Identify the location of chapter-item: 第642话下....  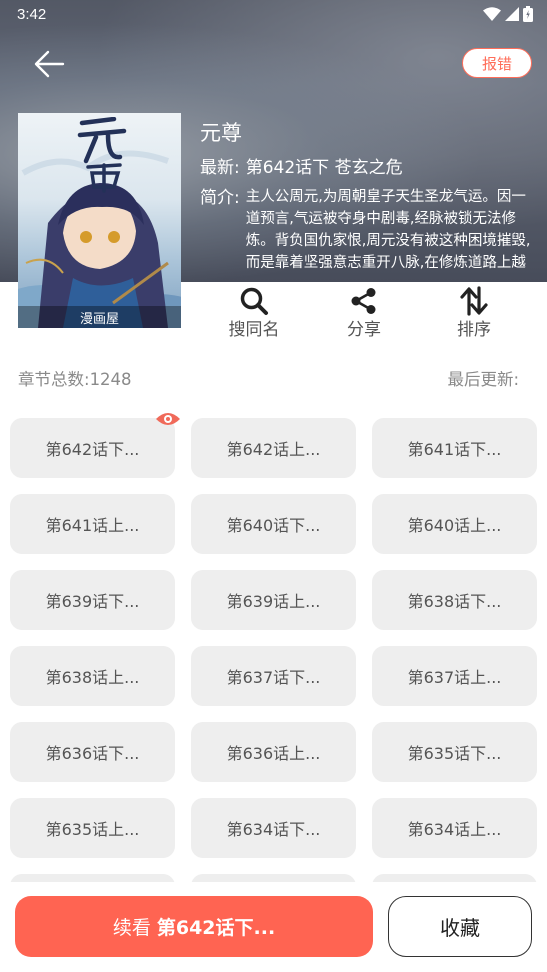
(92, 448).